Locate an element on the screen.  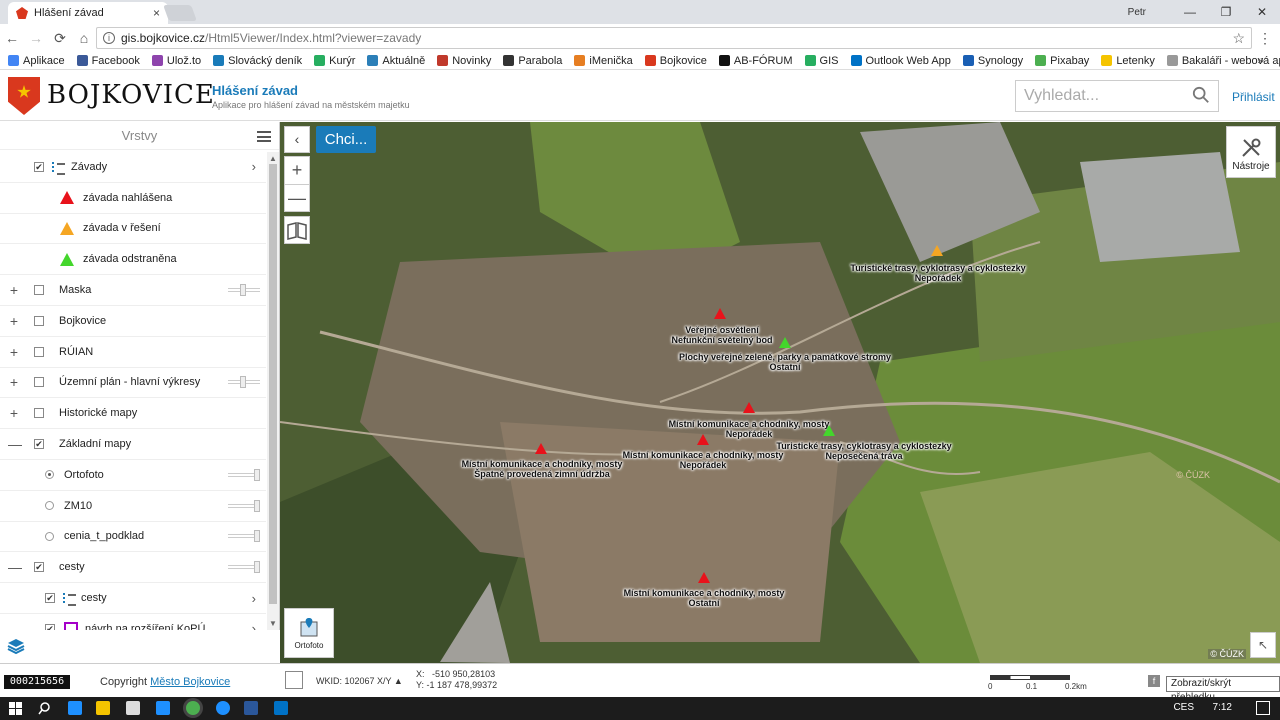
wkid-label: WKID: 102067 X/Y ▲ is located at coordinates (359, 681).